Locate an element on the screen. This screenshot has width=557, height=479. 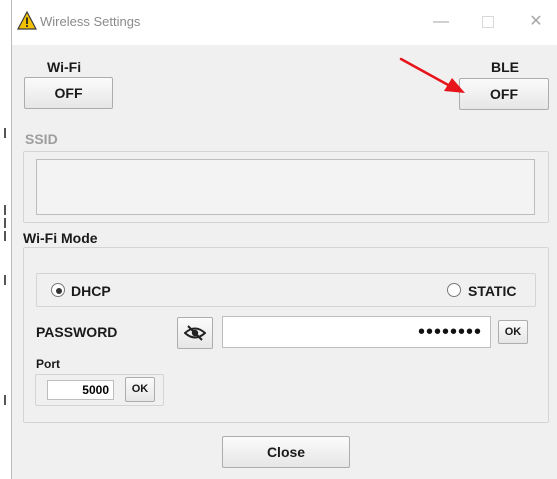
static-label: STATIC is located at coordinates (492, 291).